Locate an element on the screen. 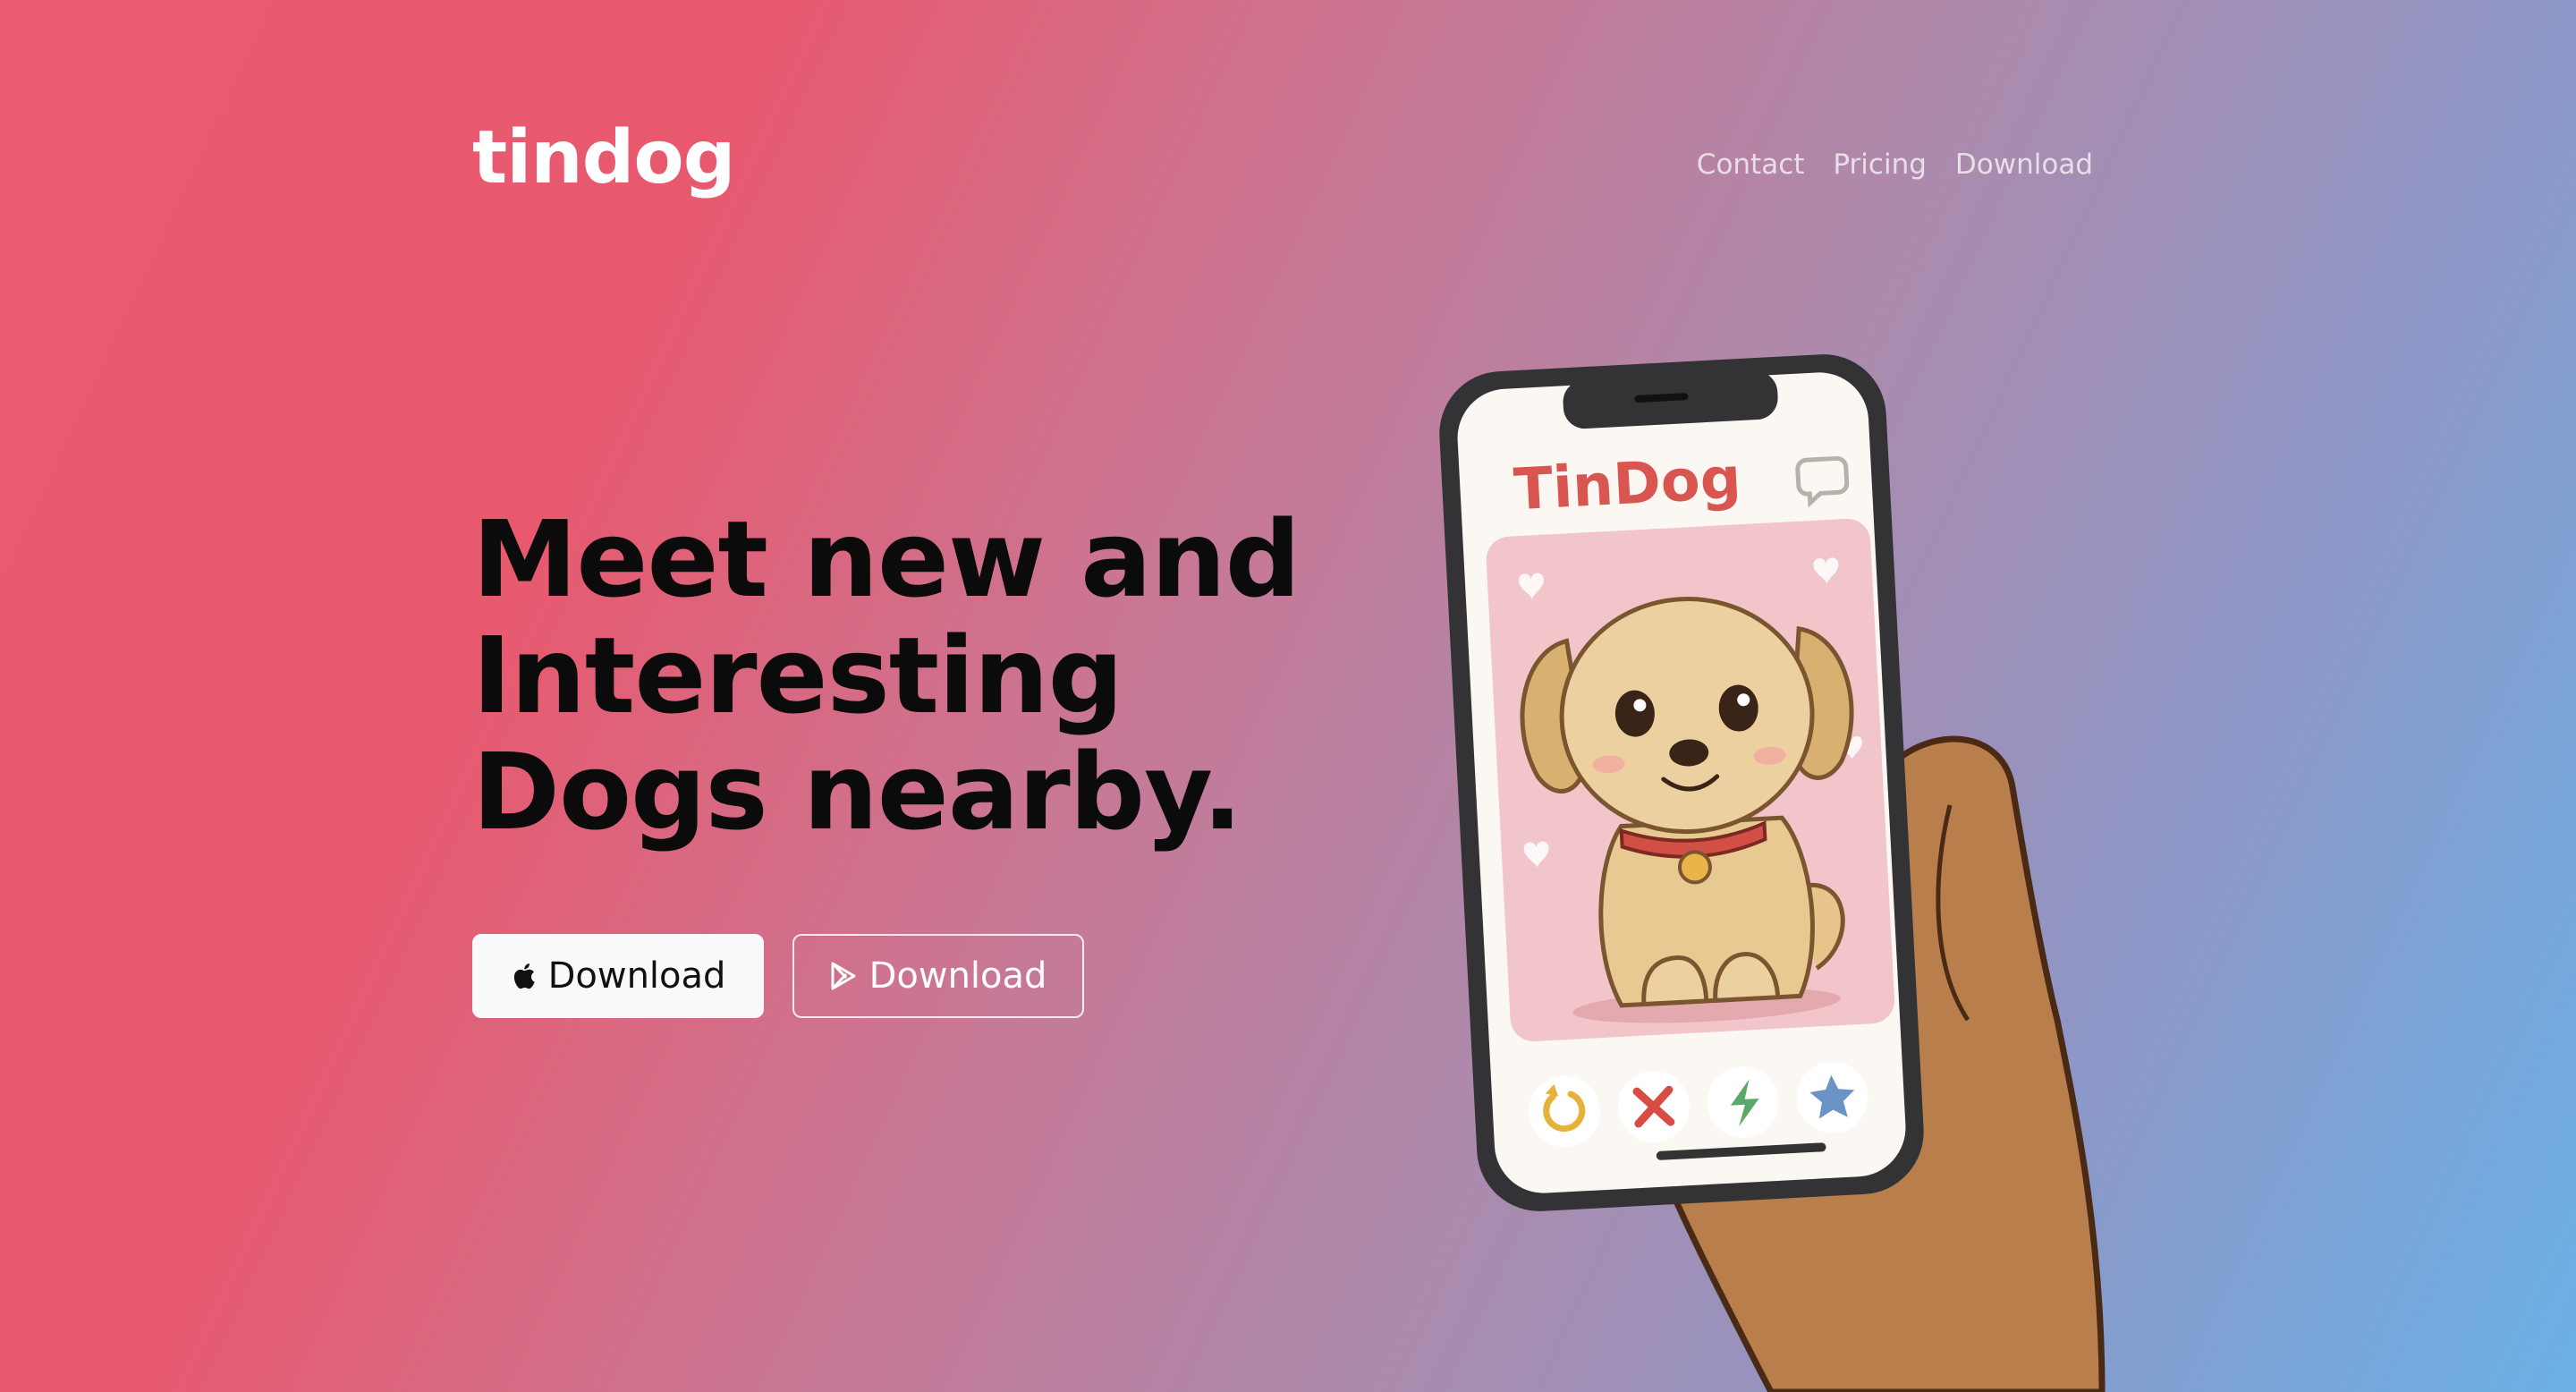 The image size is (2576, 1392). apple-download-button: Download is located at coordinates (618, 976).